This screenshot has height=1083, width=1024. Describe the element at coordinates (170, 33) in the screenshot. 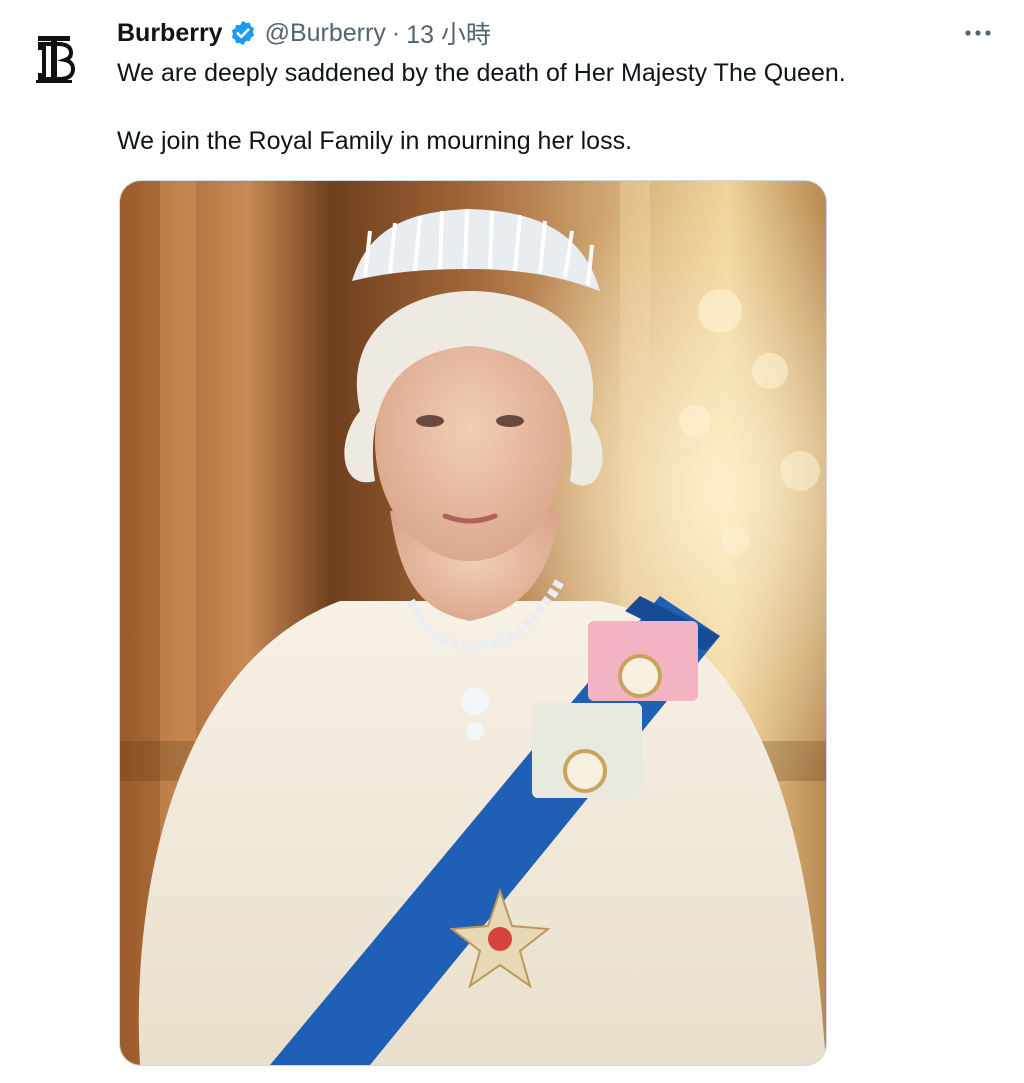

I see `author-display-name: Burberry` at that location.